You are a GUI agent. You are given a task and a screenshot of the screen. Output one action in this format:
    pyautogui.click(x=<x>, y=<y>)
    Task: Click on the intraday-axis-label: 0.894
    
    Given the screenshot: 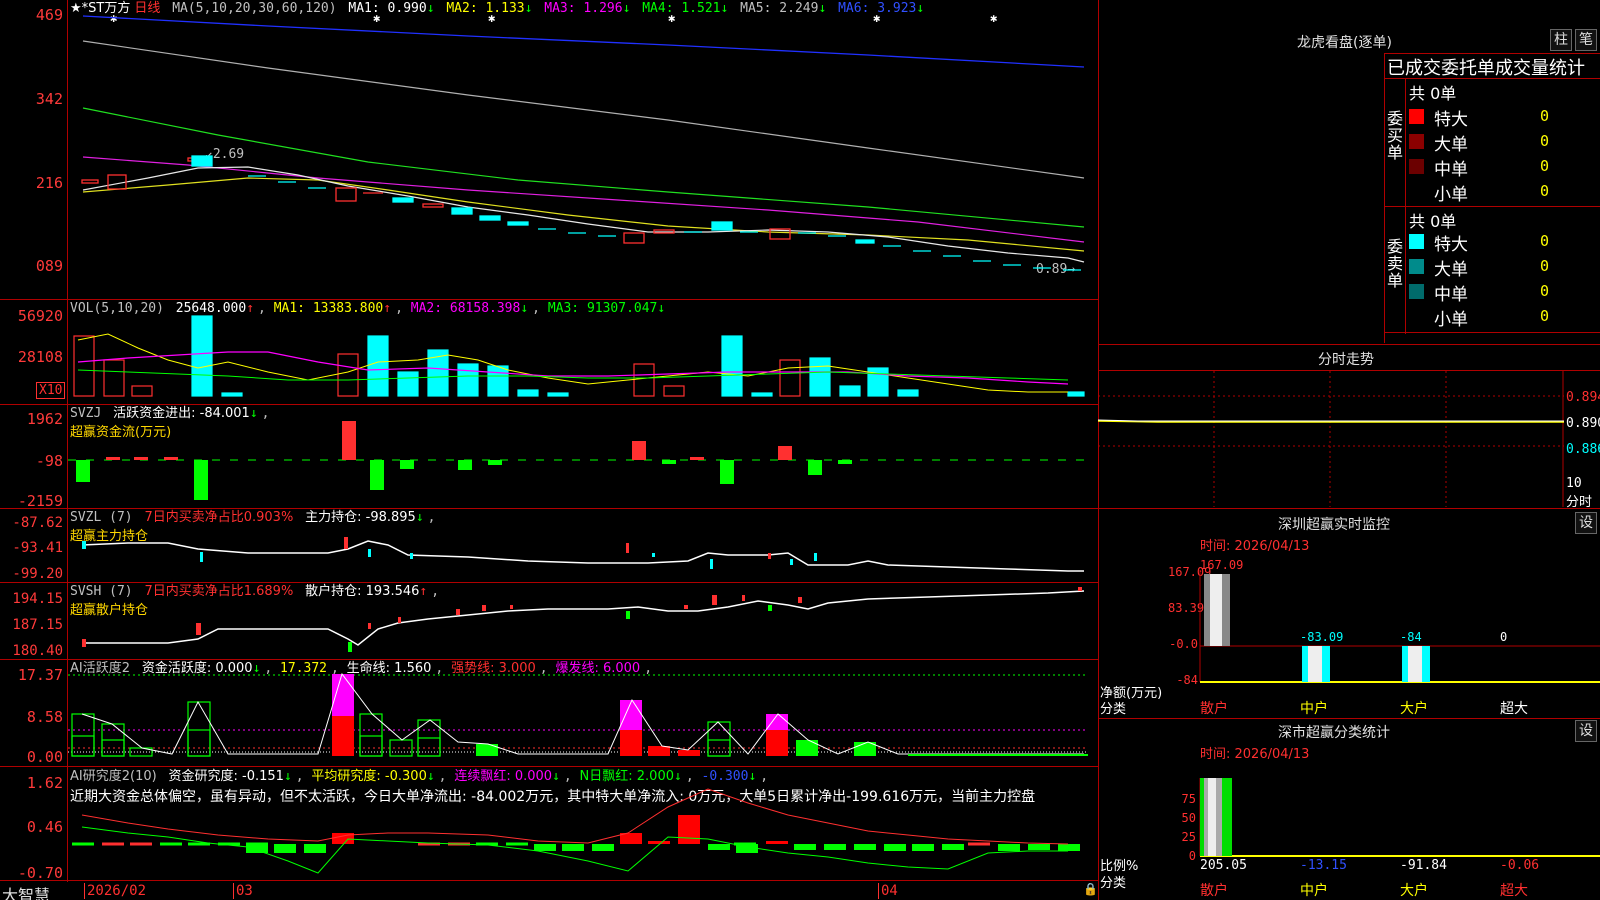 What is the action you would take?
    pyautogui.click(x=1583, y=397)
    